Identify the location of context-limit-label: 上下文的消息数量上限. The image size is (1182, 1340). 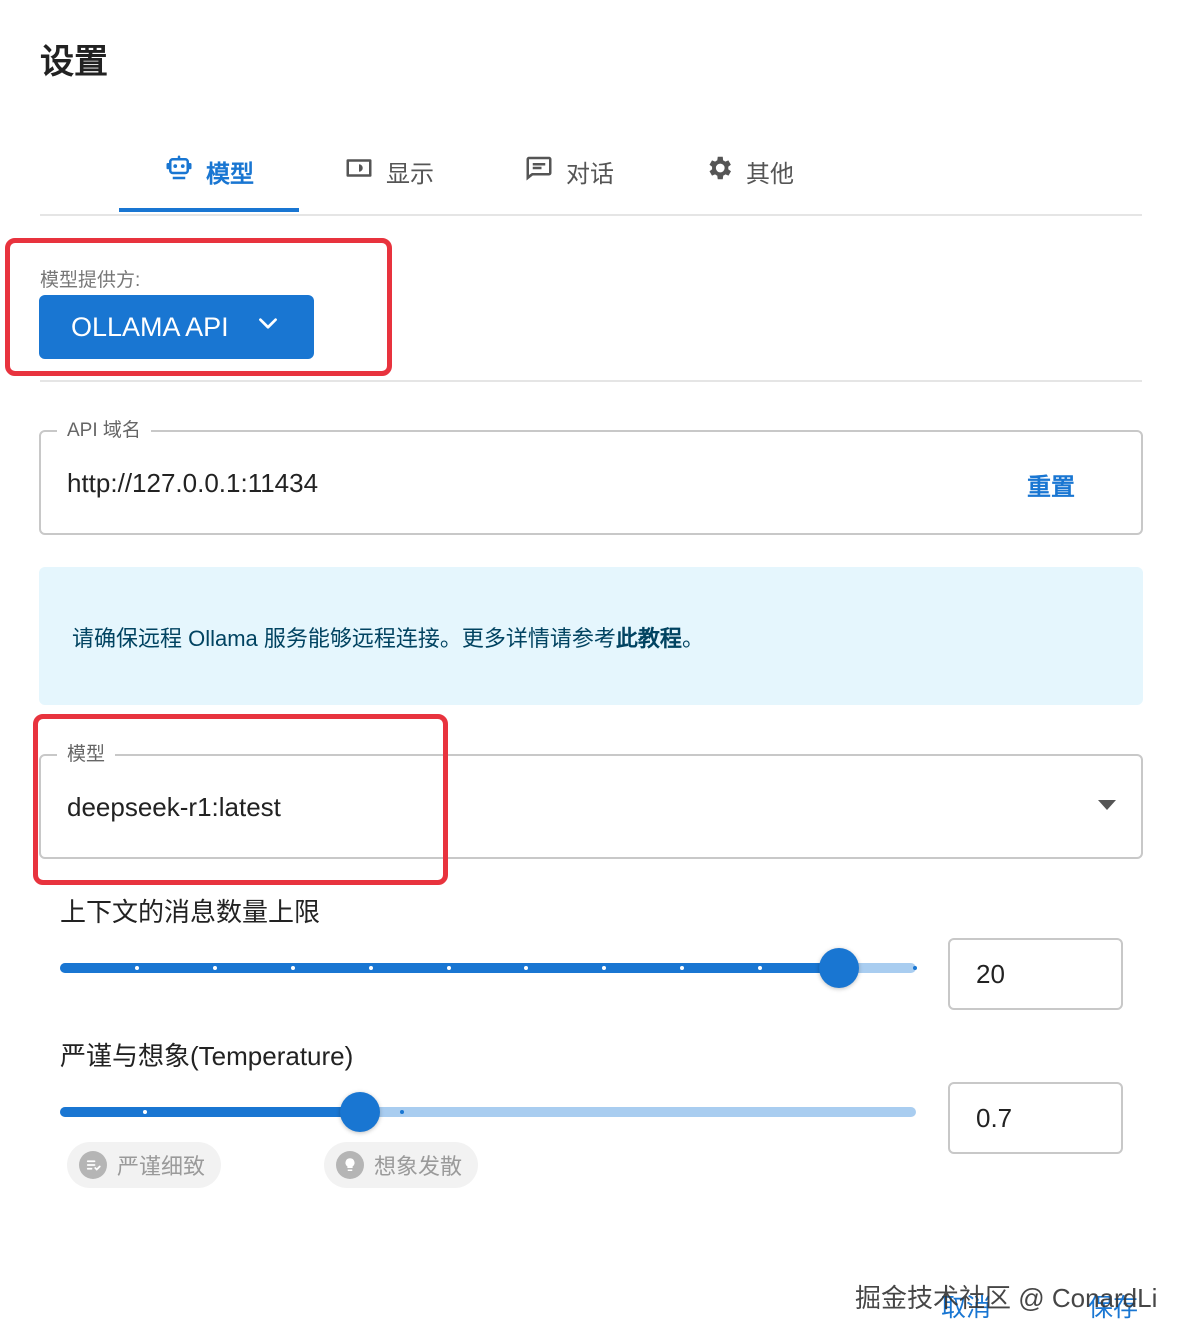
(190, 912).